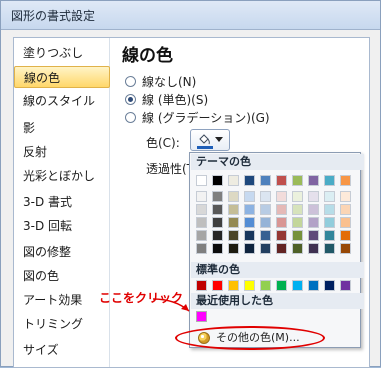 This screenshot has width=381, height=368. I want to click on sidebar-item-line-color: 線の色, so click(62, 77).